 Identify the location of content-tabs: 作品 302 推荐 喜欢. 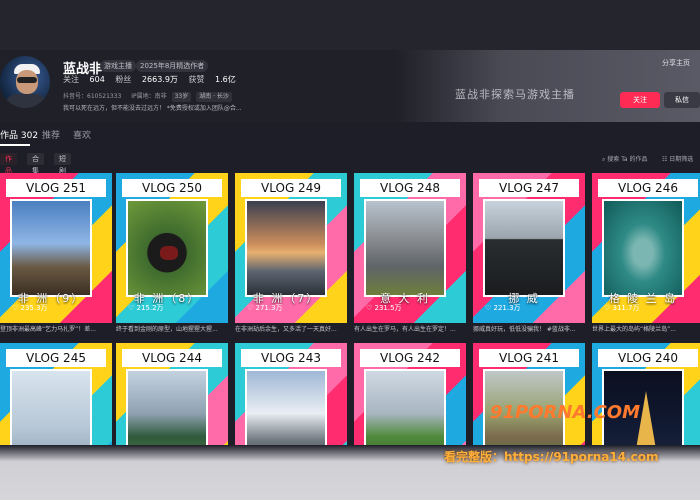
(350, 136).